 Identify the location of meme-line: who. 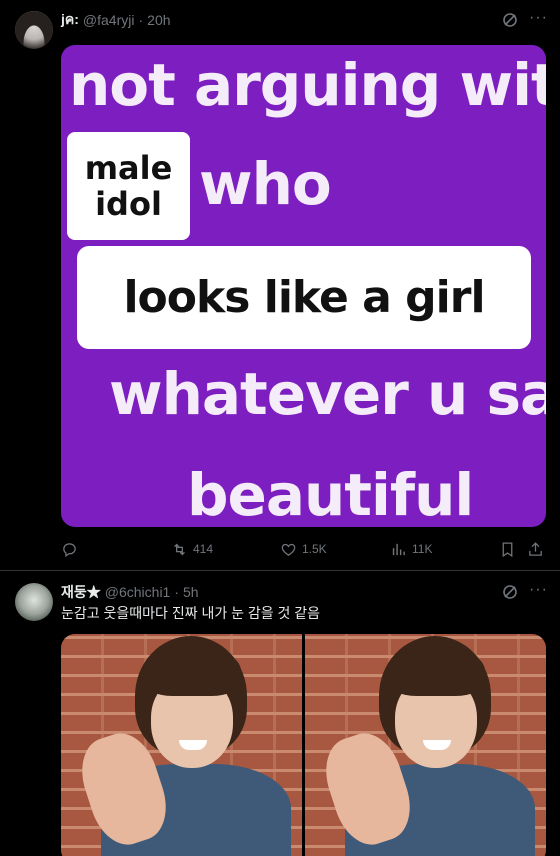
(265, 184).